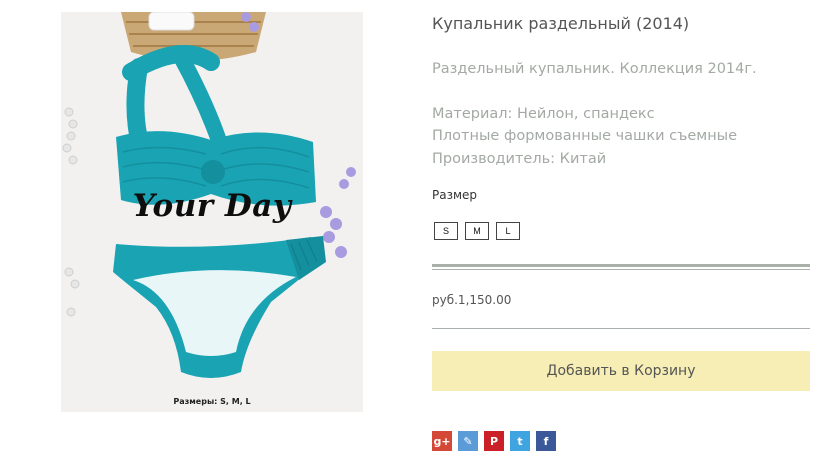 Image resolution: width=823 pixels, height=460 pixels. Describe the element at coordinates (543, 113) in the screenshot. I see `description-line: Материал: Нейлон, спандекс` at that location.